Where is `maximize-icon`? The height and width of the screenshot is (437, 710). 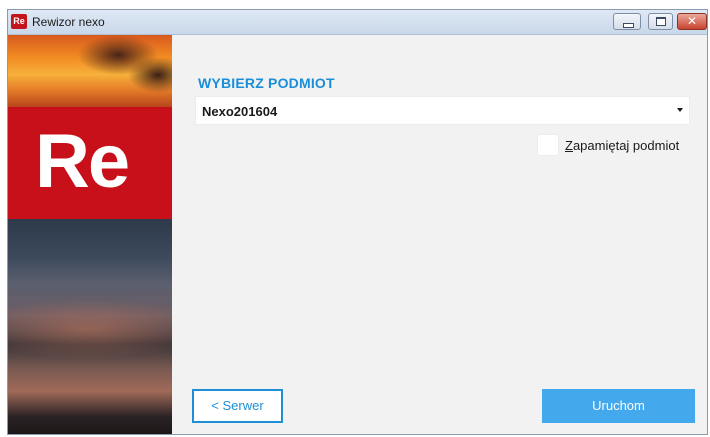 maximize-icon is located at coordinates (660, 21).